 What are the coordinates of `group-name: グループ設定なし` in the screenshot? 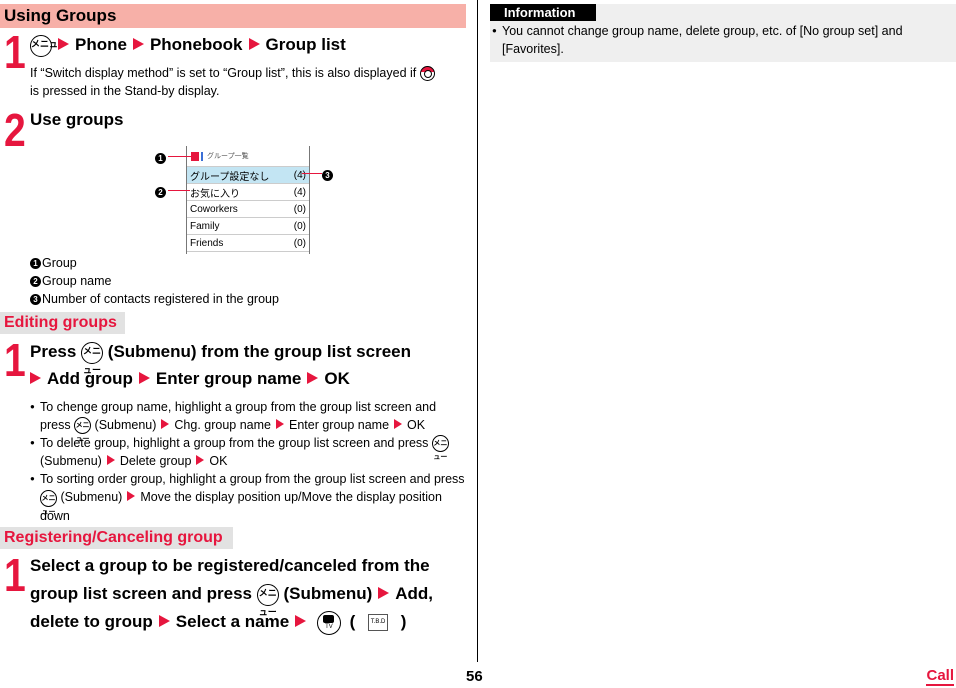 It's located at (230, 177).